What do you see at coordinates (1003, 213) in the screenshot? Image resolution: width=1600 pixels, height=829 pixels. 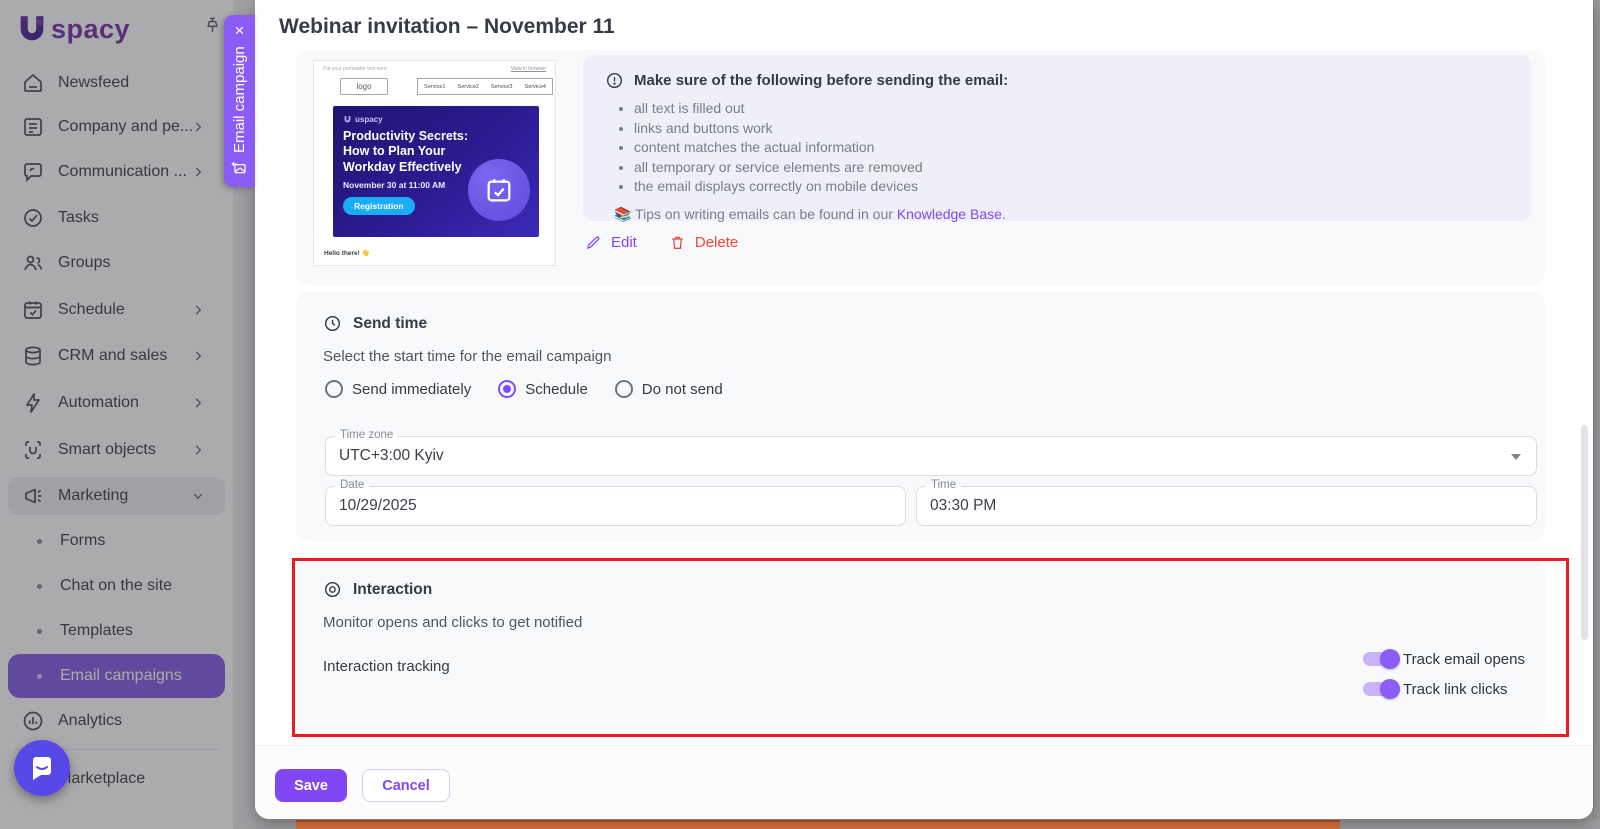 I see `tips-period: .` at bounding box center [1003, 213].